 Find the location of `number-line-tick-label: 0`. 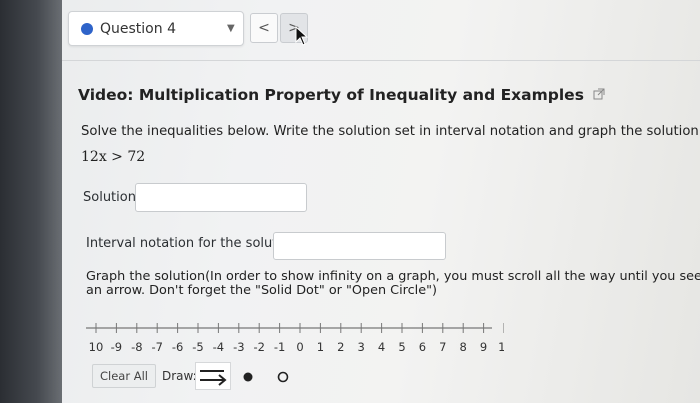

number-line-tick-label: 0 is located at coordinates (299, 347).